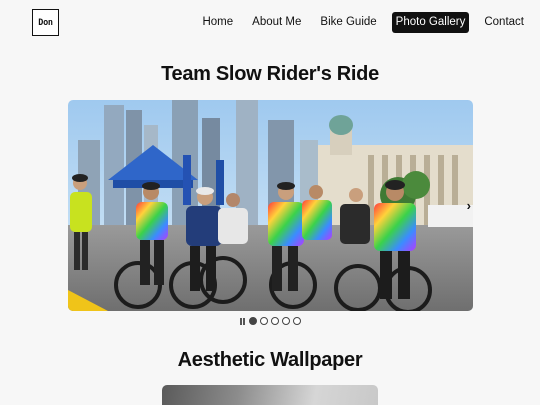  Describe the element at coordinates (217, 22) in the screenshot. I see `nav-item-home: Home` at that location.